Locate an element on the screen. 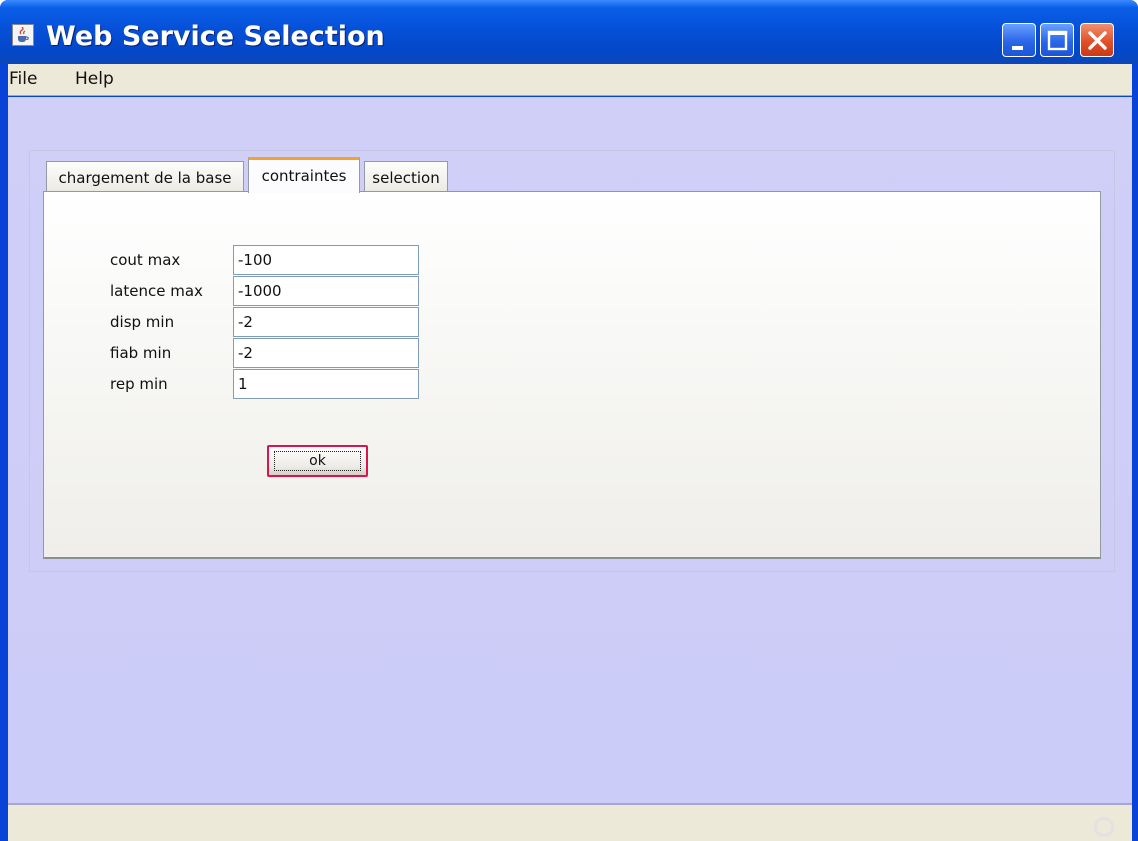 This screenshot has height=841, width=1138. ok-button-label: ok is located at coordinates (317, 461).